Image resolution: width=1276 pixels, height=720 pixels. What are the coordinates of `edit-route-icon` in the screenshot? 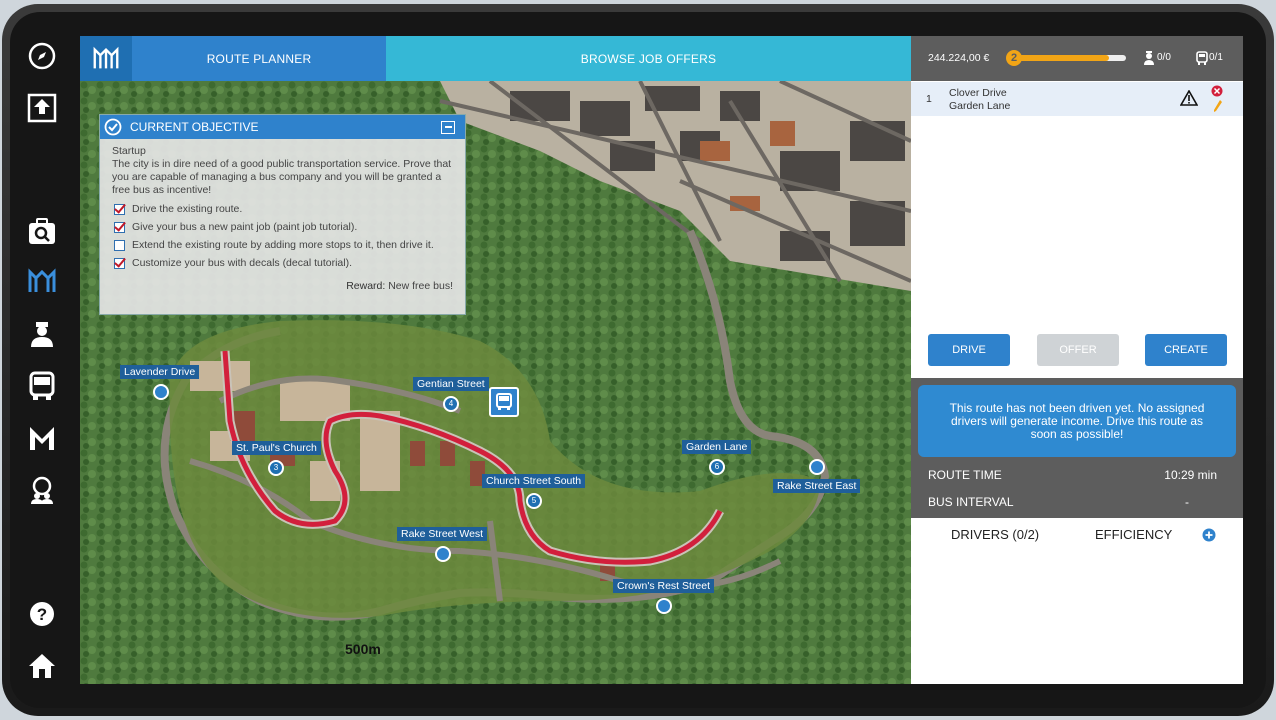 It's located at (1218, 107).